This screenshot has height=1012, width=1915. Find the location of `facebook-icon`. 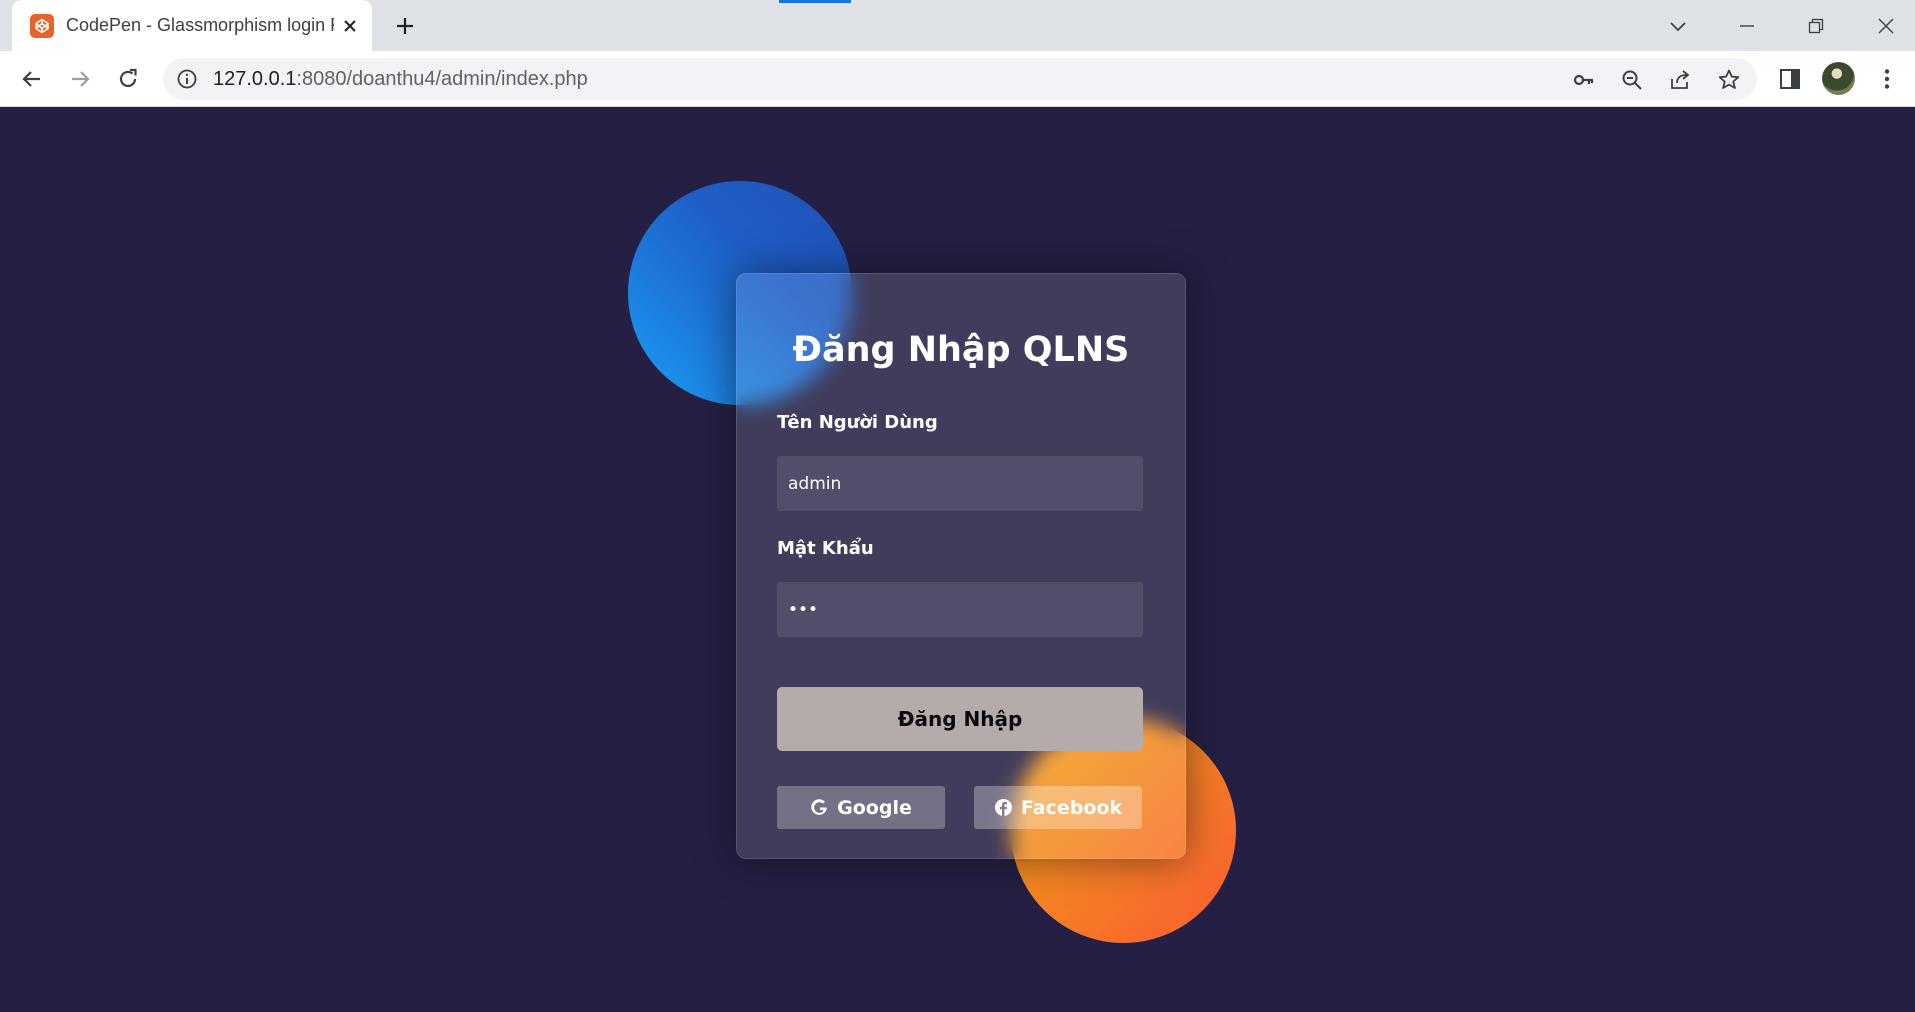

facebook-icon is located at coordinates (1003, 807).